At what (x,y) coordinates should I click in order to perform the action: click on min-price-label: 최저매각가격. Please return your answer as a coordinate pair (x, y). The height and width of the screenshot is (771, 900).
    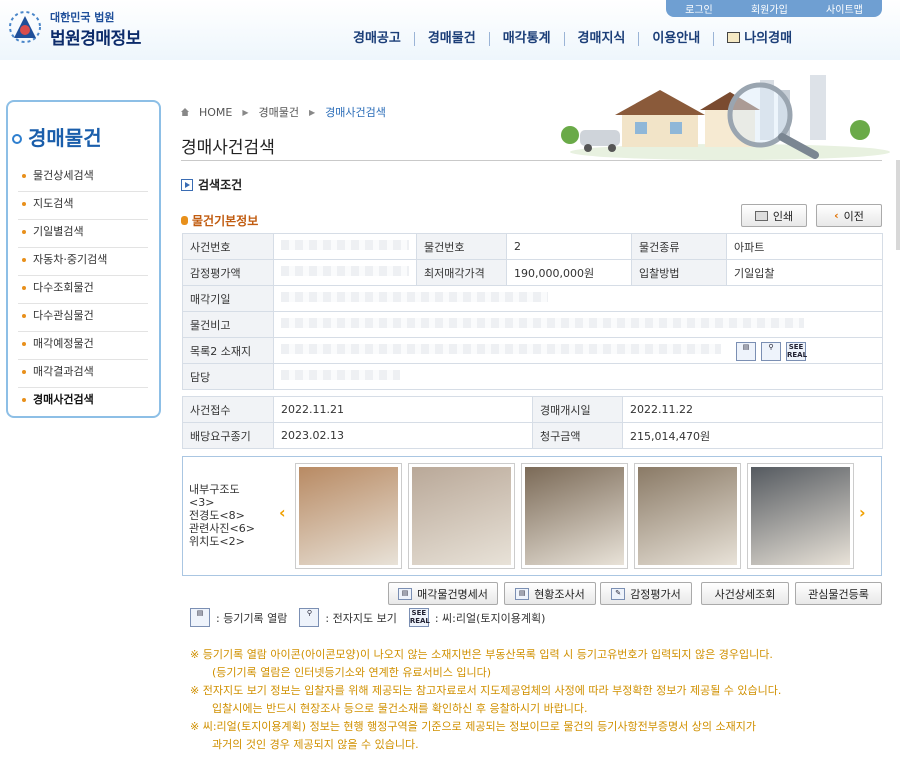
    Looking at the image, I should click on (461, 272).